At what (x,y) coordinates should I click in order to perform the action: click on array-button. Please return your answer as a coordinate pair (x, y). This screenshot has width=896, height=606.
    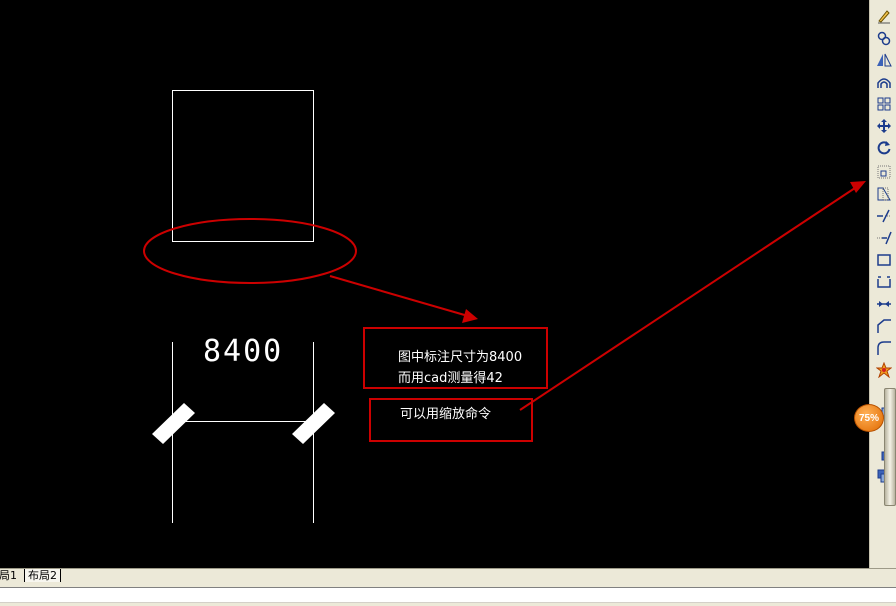
    Looking at the image, I should click on (884, 104).